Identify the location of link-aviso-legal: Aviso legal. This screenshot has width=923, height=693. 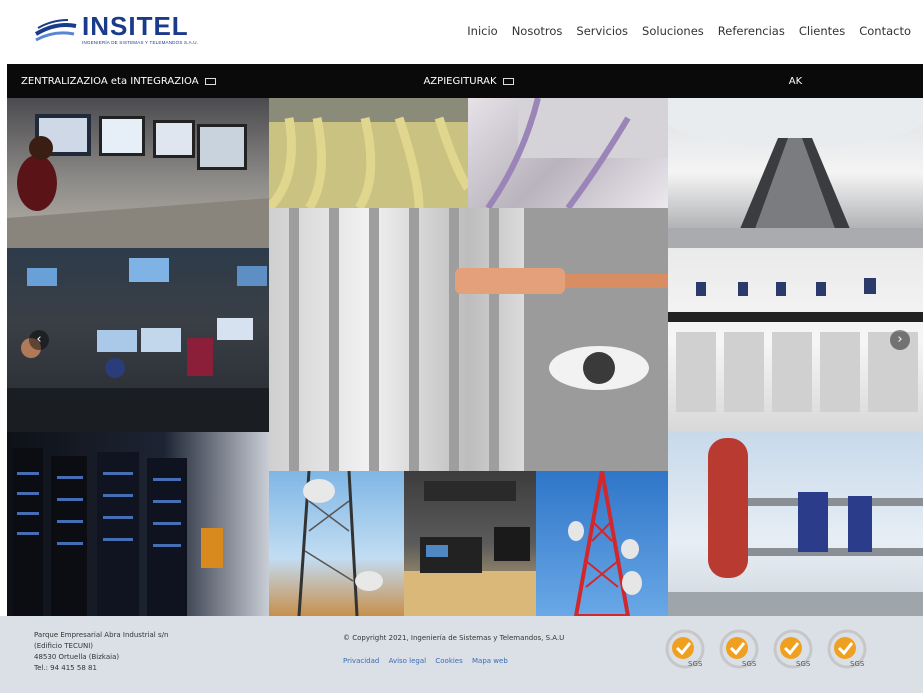
(408, 661).